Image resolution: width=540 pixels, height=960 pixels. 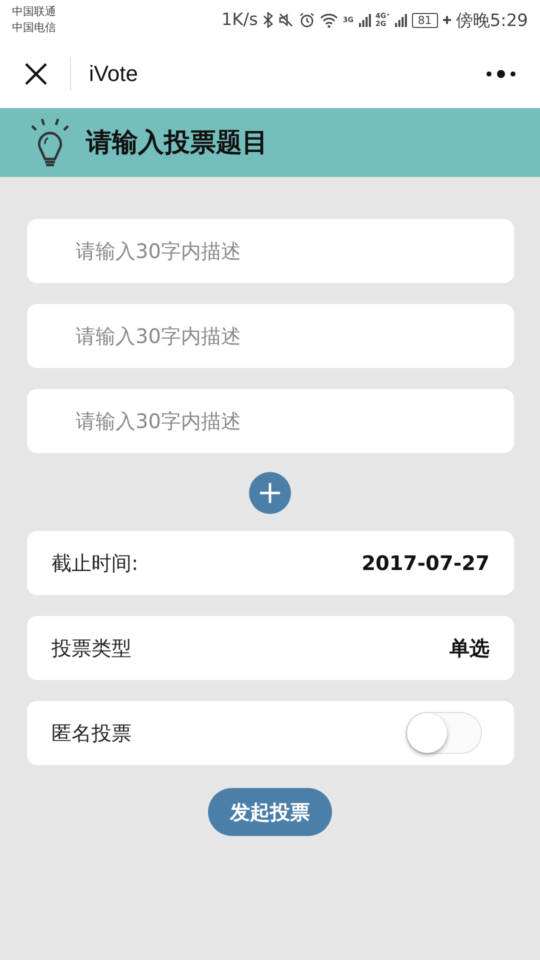 I want to click on charging-icon, so click(x=446, y=20).